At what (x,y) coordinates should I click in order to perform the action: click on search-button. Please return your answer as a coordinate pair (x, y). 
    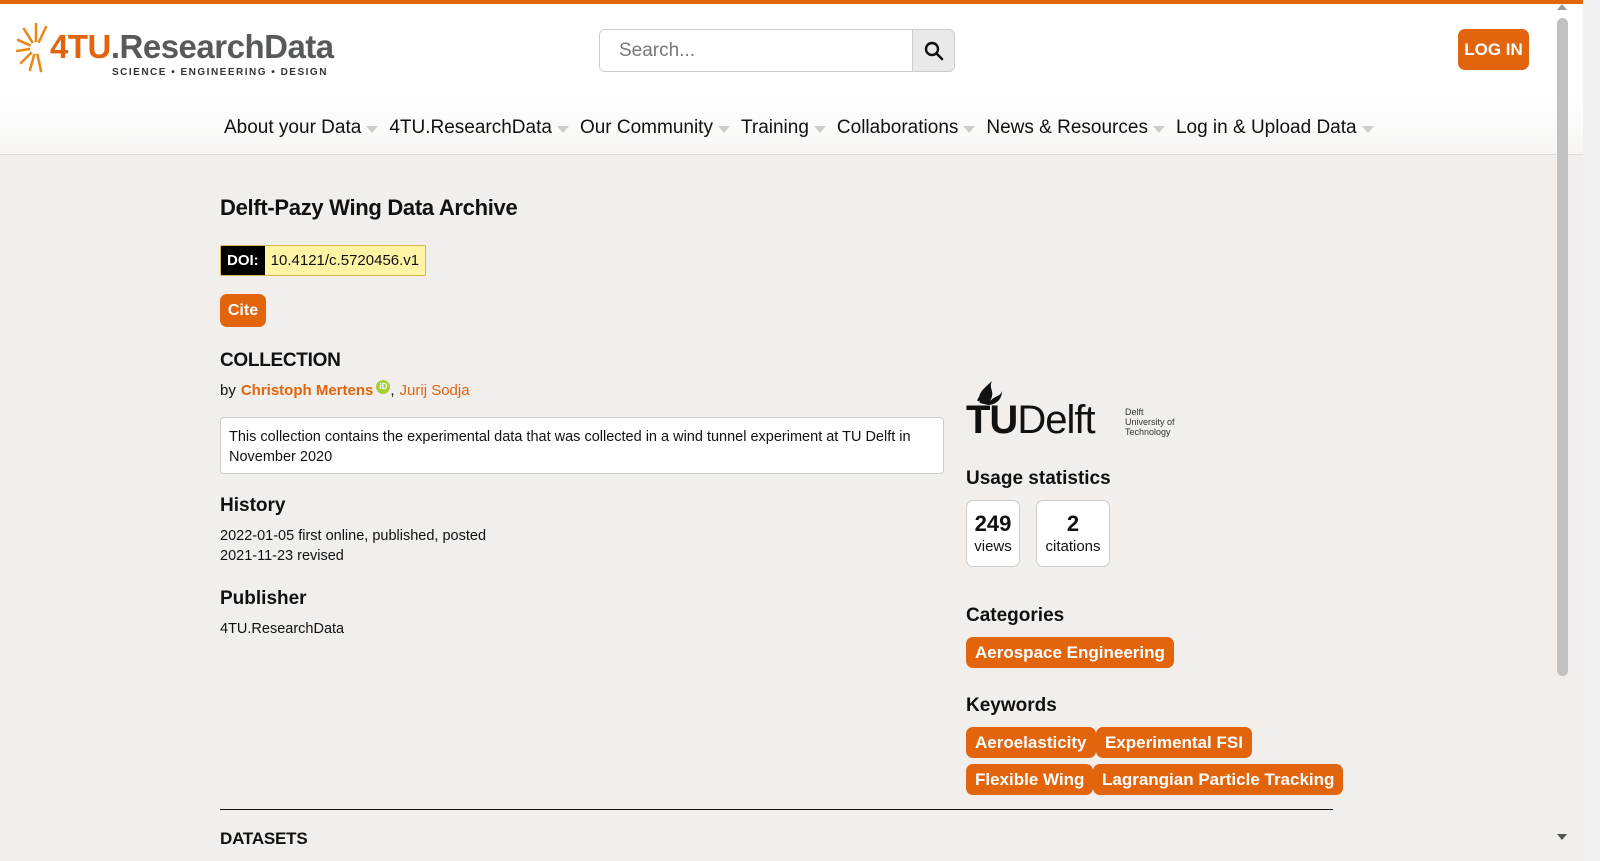
    Looking at the image, I should click on (933, 50).